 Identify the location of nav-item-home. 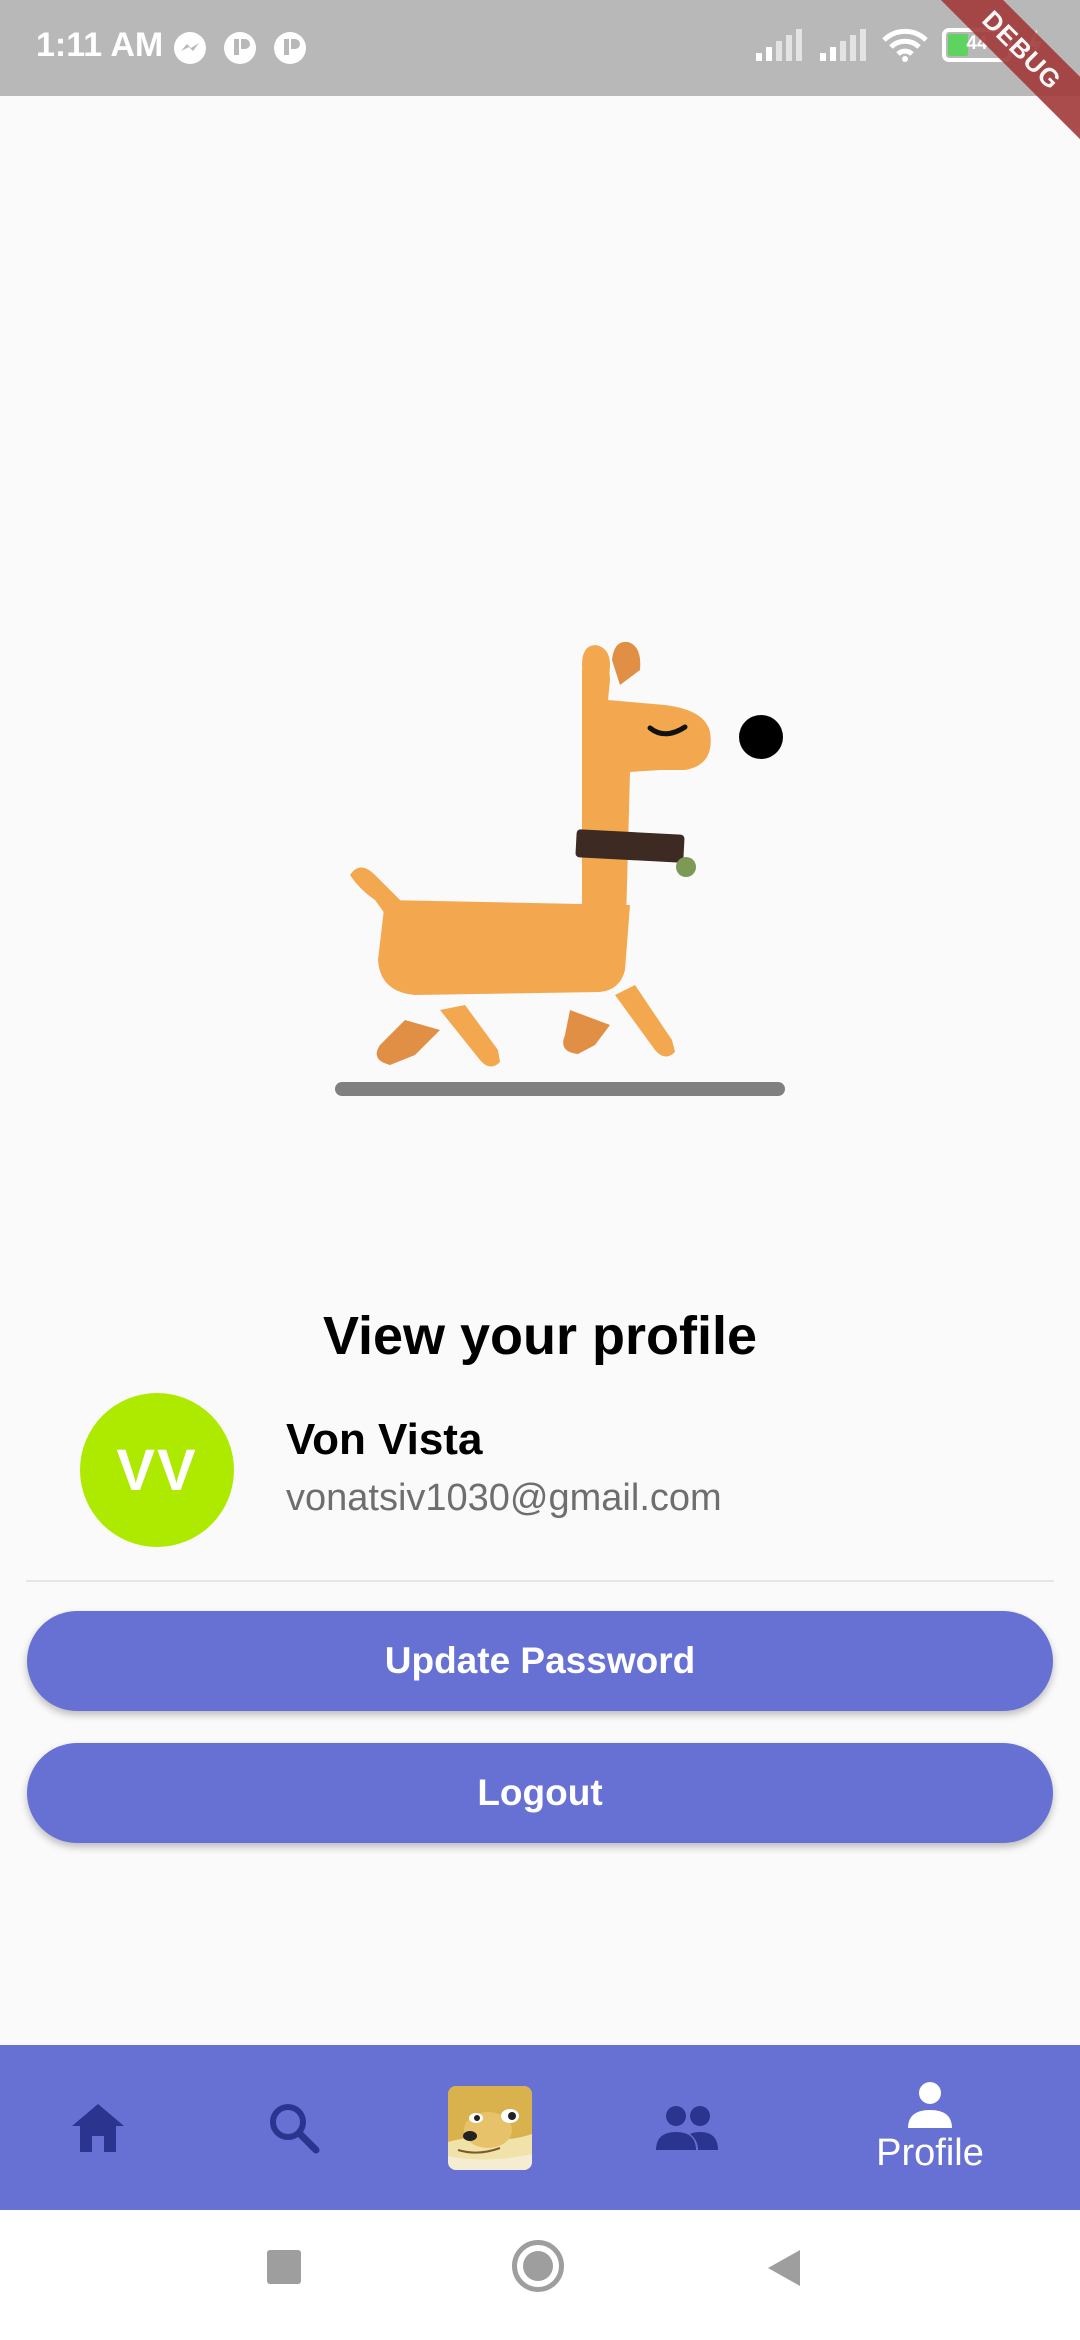
(98, 2127).